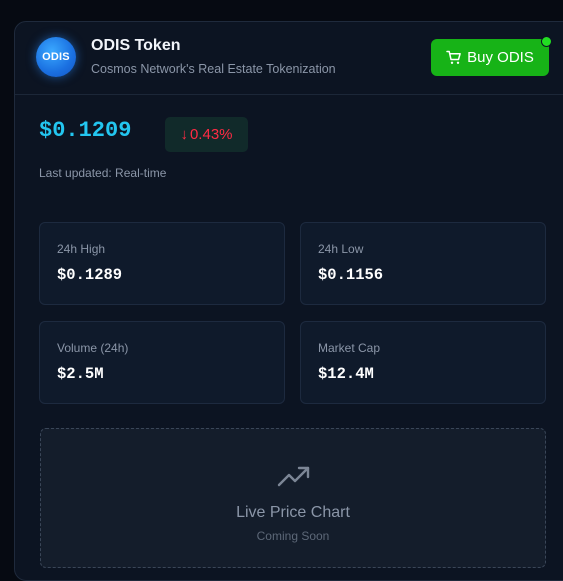 Image resolution: width=563 pixels, height=581 pixels. I want to click on price-change-badge: ↓ 0.43%, so click(206, 134).